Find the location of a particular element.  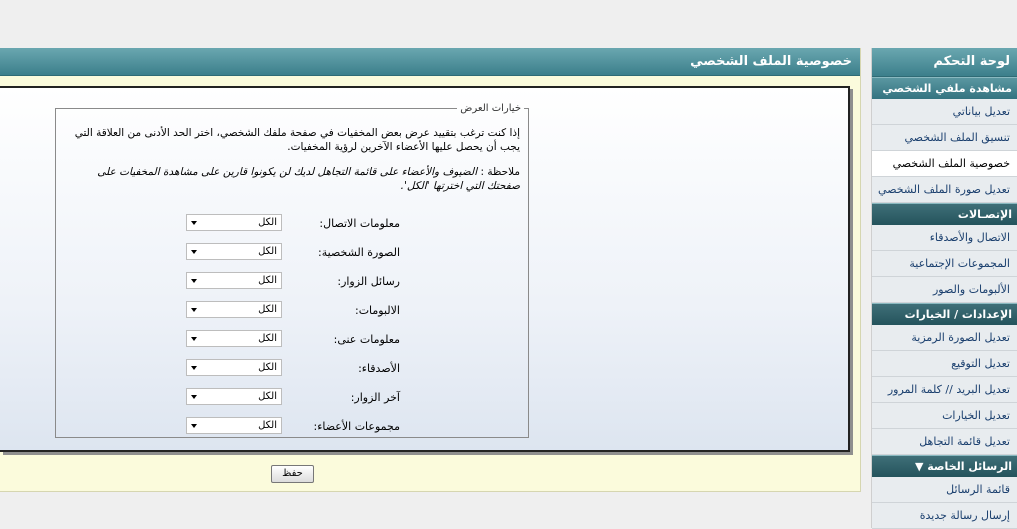

privacy-row-visitor-messages: رسائل الزوار: الكل is located at coordinates (291, 282).